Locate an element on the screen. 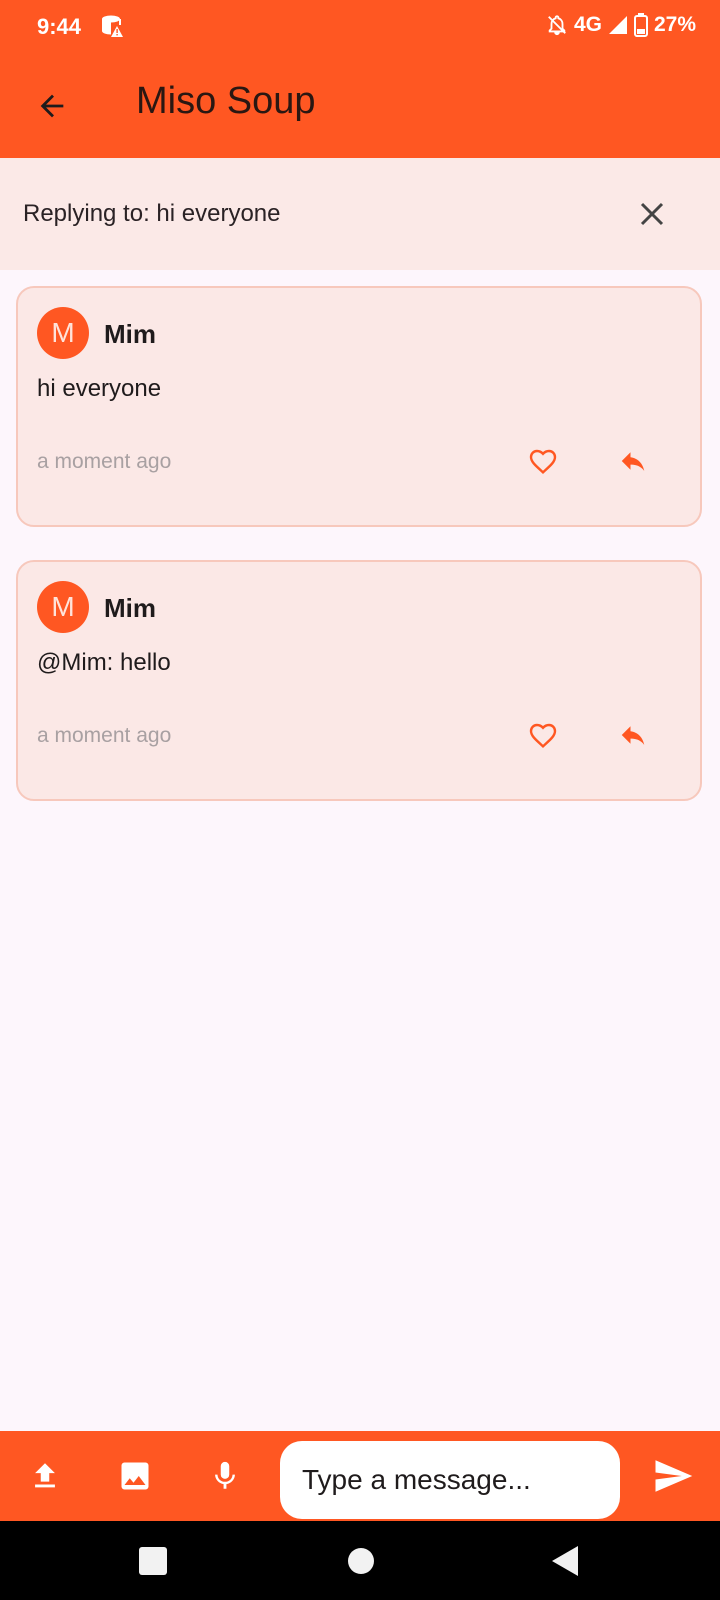  comment-card: M Mim @Mim: hello a moment ago is located at coordinates (359, 680).